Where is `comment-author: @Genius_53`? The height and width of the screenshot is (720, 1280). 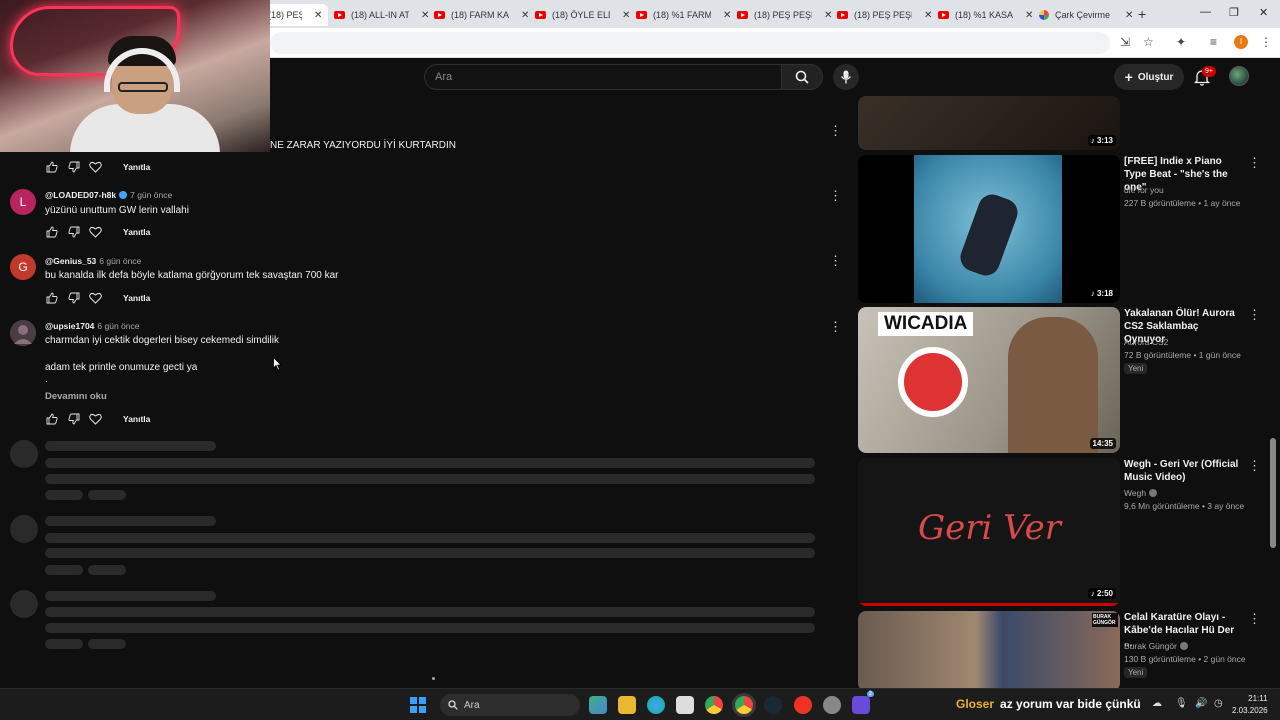
comment-author: @Genius_53 is located at coordinates (70, 261).